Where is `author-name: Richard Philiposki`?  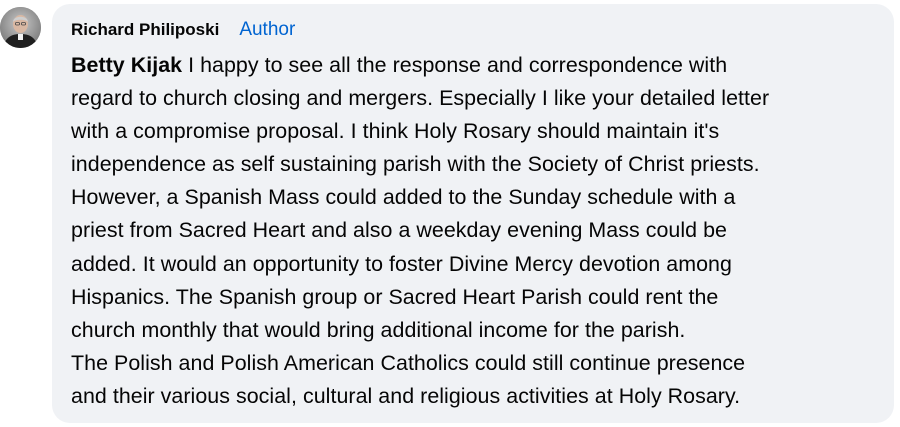
author-name: Richard Philiposki is located at coordinates (145, 30).